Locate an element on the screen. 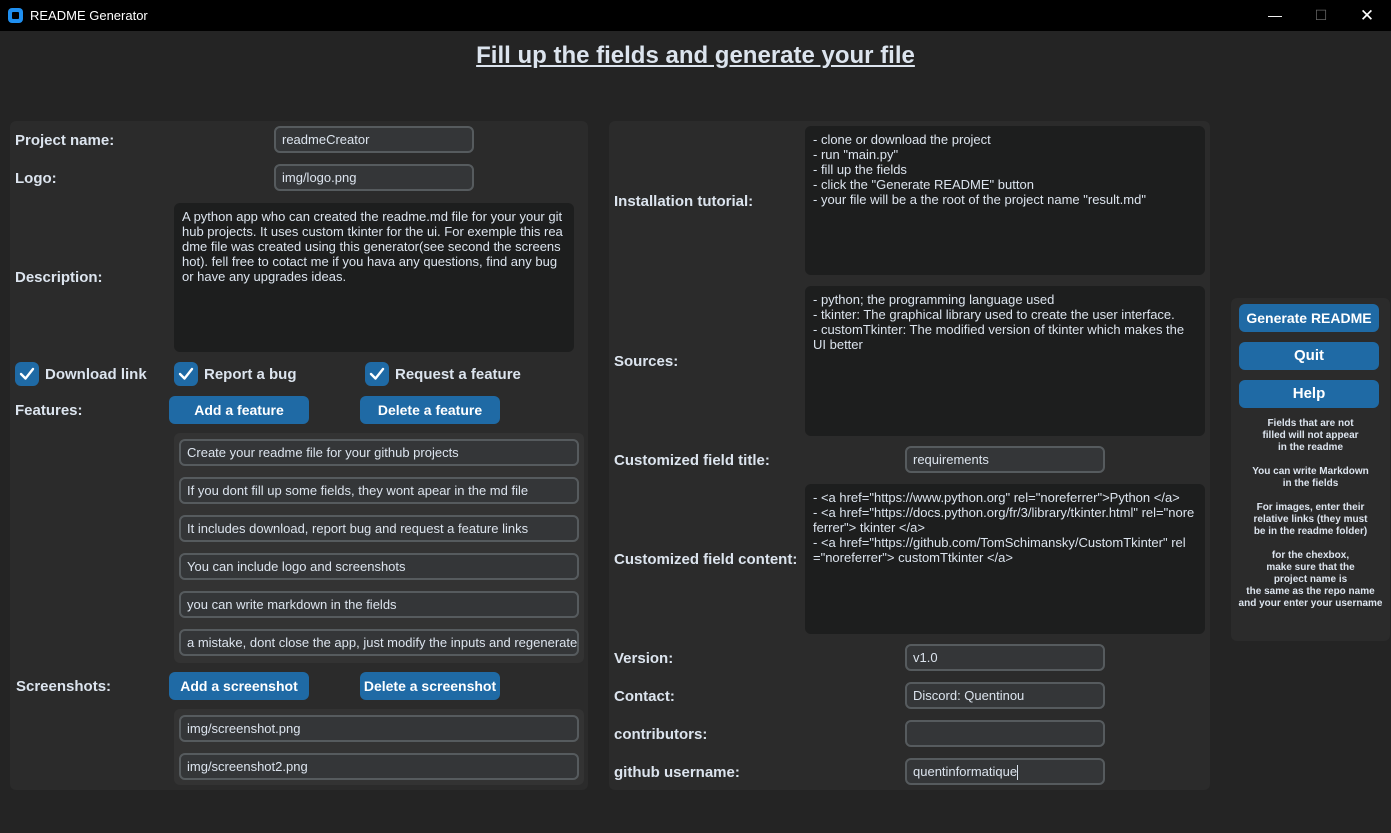  add-screenshot-button: Add a screenshot is located at coordinates (239, 686).